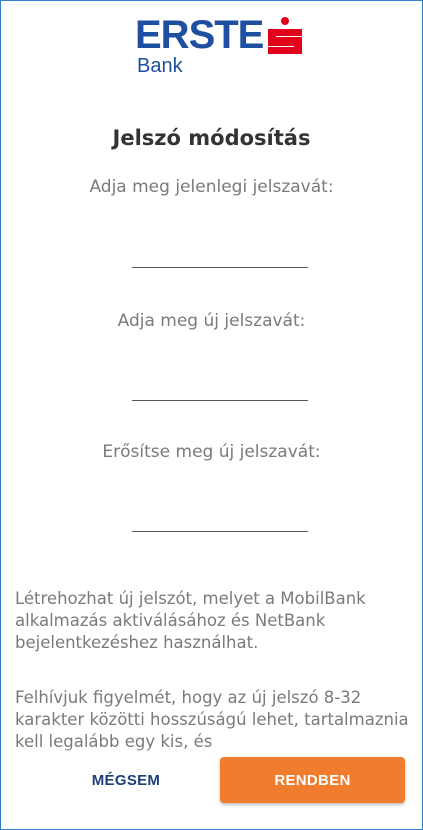 The height and width of the screenshot is (830, 423). I want to click on new-password-input, so click(220, 386).